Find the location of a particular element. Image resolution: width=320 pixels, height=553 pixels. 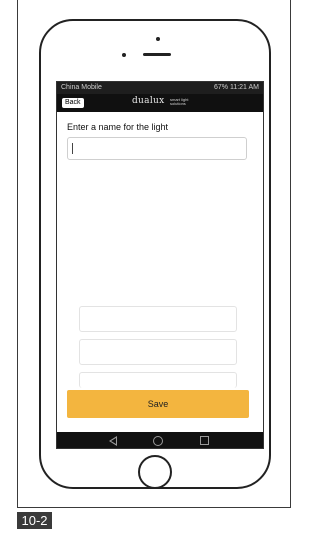

carrier-label: China Mobile is located at coordinates (81, 87).